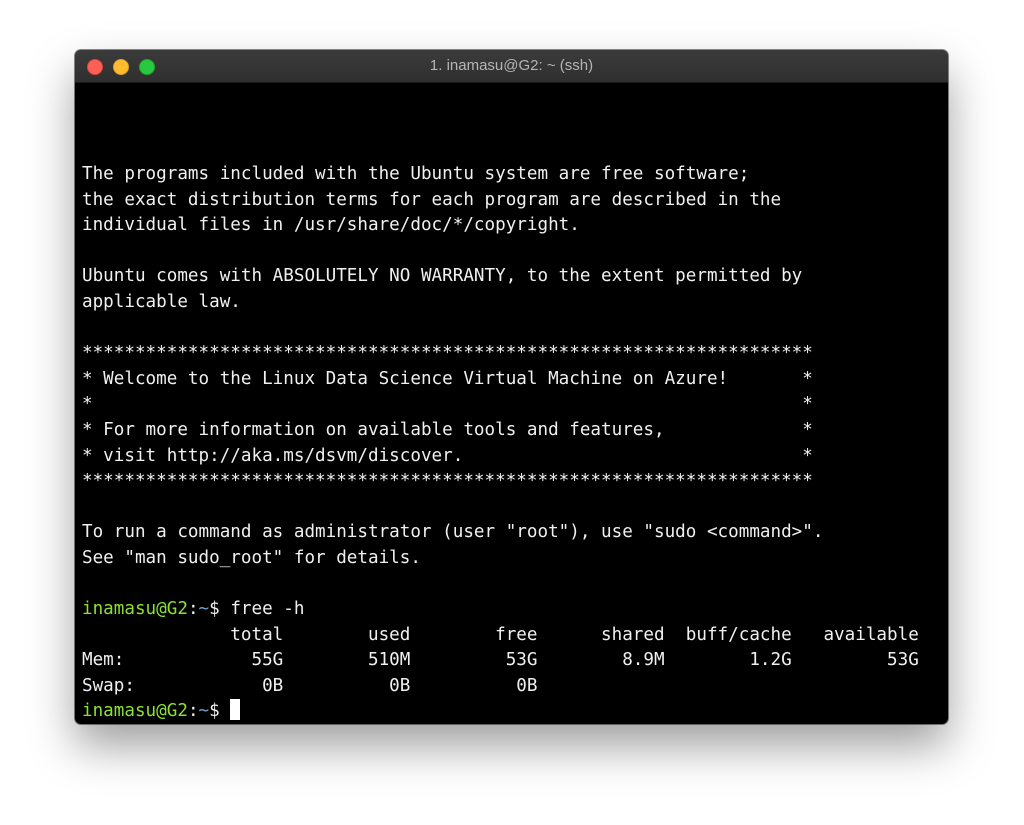 This screenshot has height=825, width=1024. Describe the element at coordinates (310, 685) in the screenshot. I see `free-swap-row: Swap: 0B 0B 0B` at that location.